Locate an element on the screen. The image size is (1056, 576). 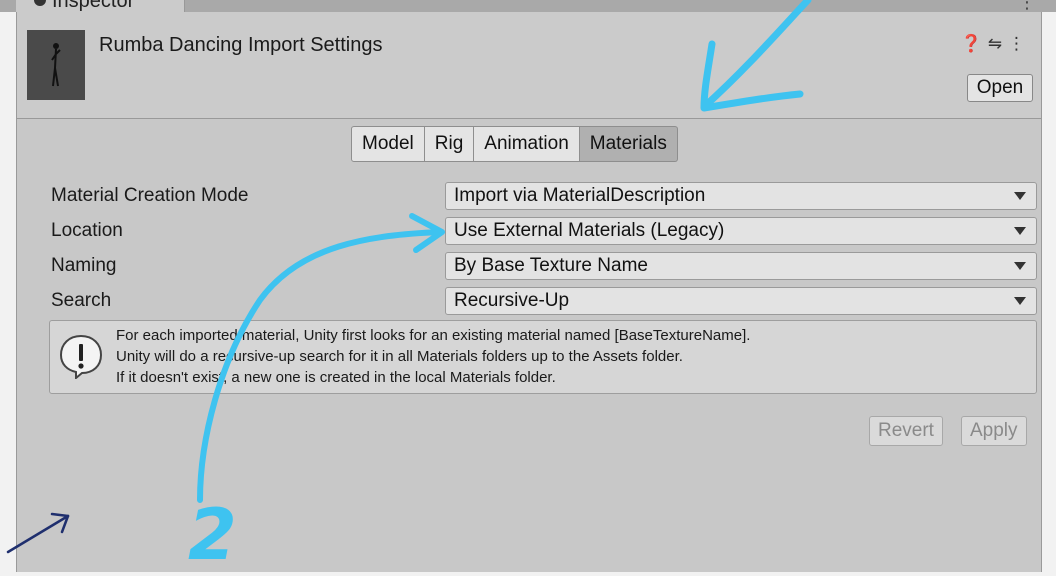
header-icons: ❓⇋⋮ is located at coordinates (996, 44).